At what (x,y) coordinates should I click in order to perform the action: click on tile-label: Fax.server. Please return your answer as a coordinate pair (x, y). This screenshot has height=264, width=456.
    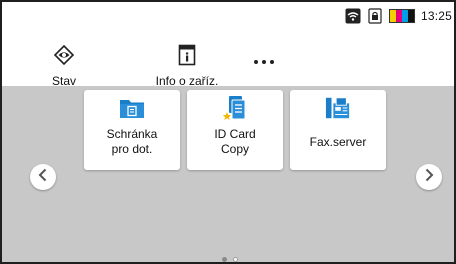
    Looking at the image, I should click on (338, 142).